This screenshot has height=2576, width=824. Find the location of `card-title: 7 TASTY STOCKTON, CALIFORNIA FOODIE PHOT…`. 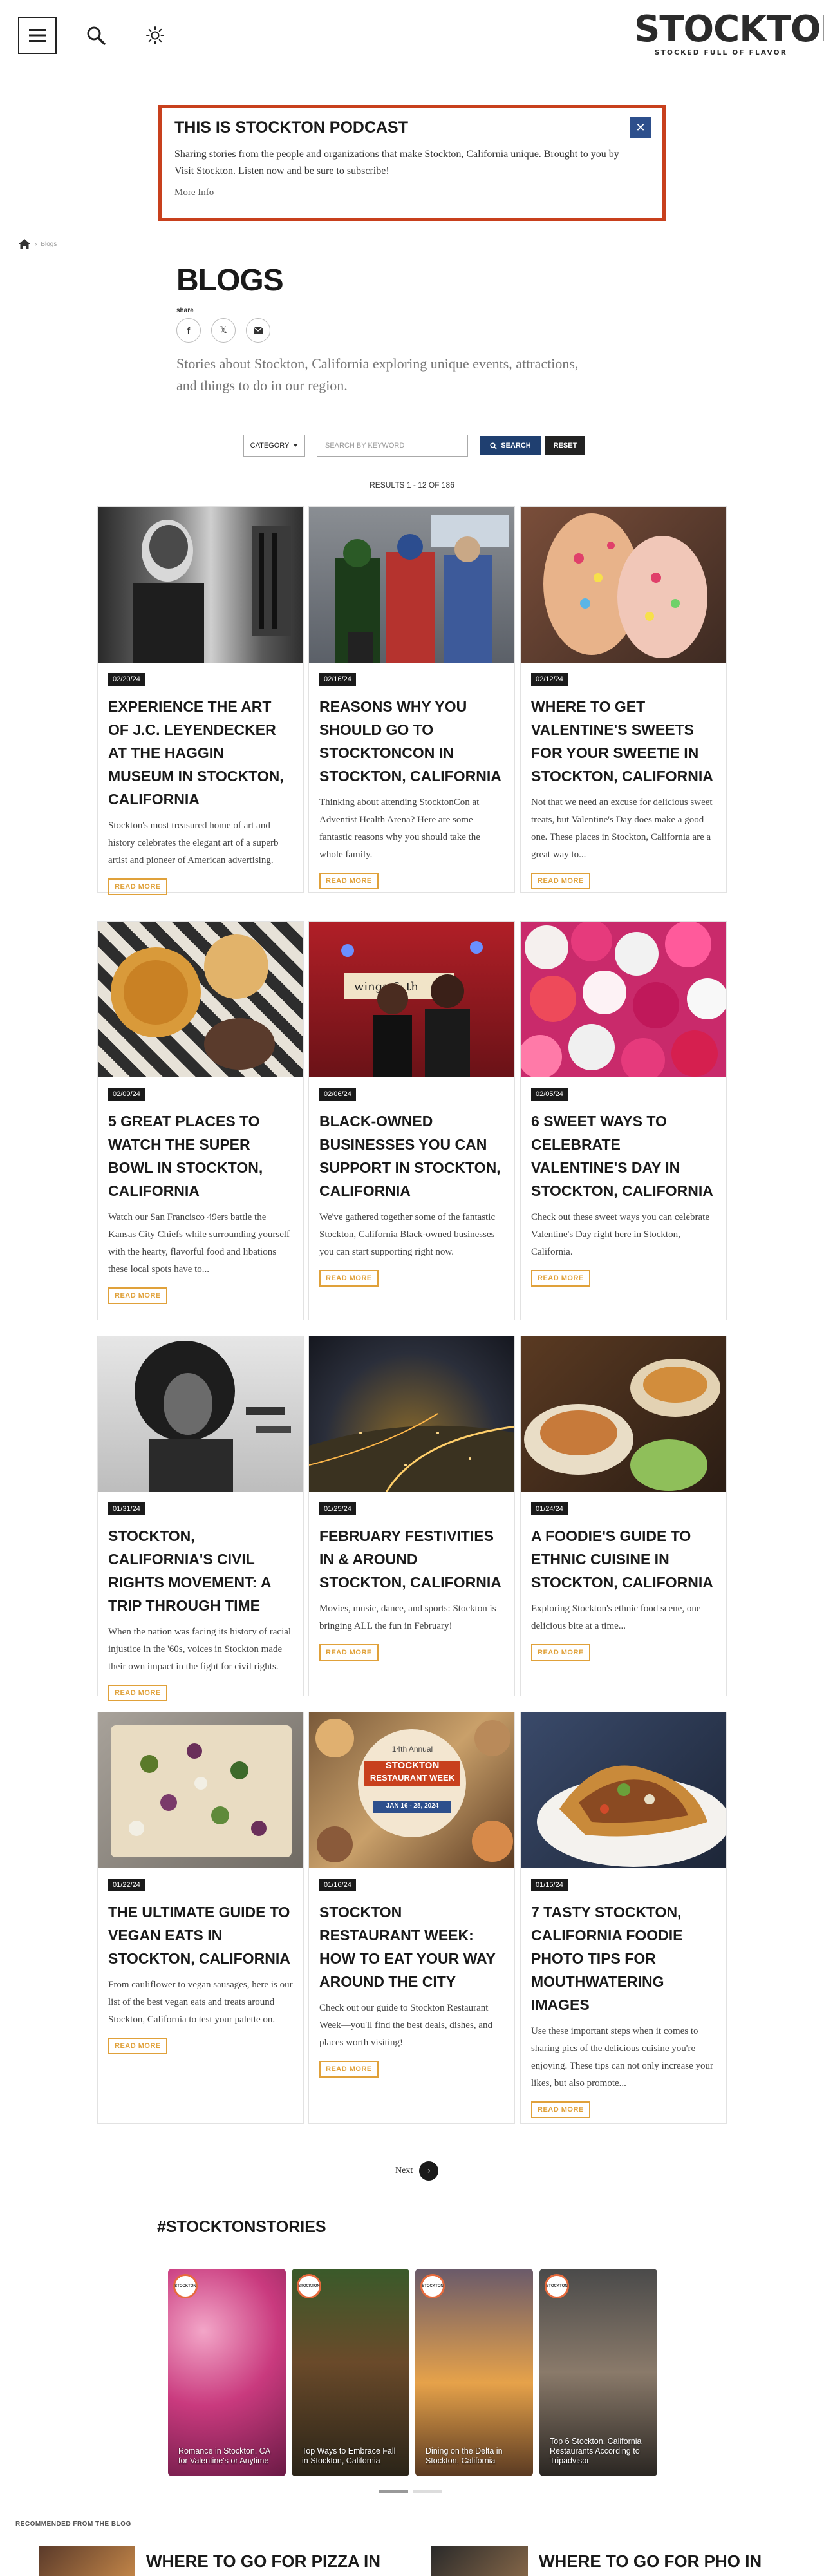

card-title: 7 TASTY STOCKTON, CALIFORNIA FOODIE PHOT… is located at coordinates (623, 1958).